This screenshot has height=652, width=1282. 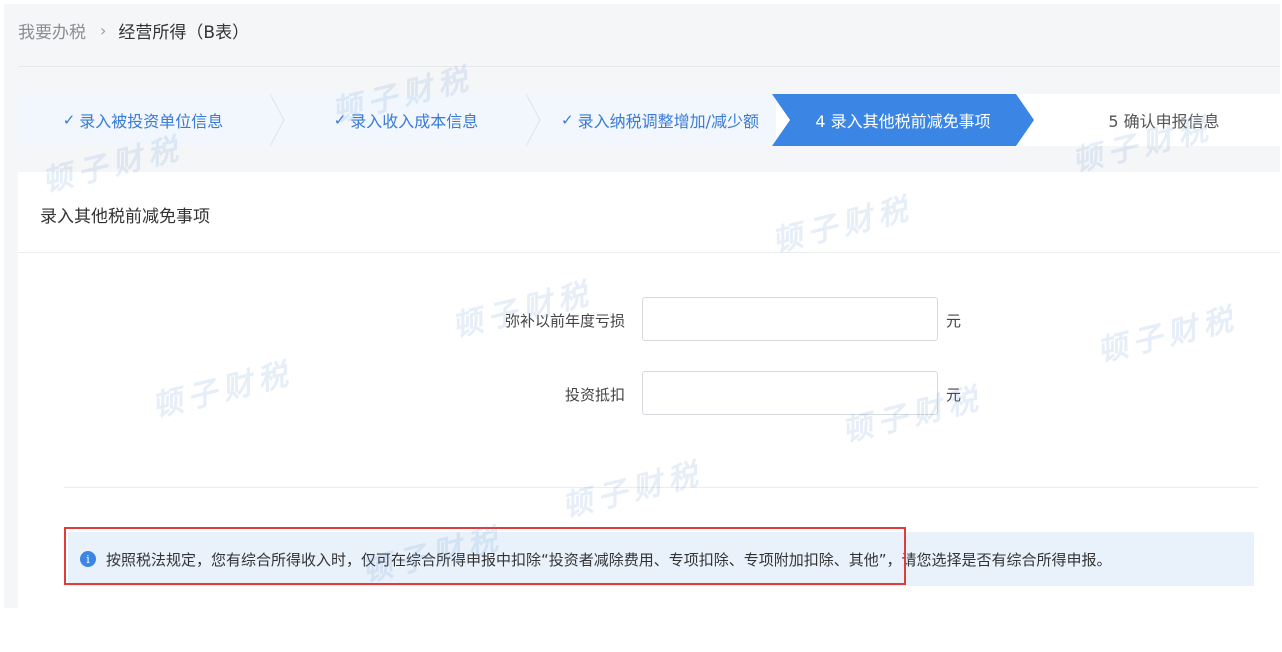 What do you see at coordinates (52, 30) in the screenshot?
I see `breadcrumb-parent-link: 我要办税` at bounding box center [52, 30].